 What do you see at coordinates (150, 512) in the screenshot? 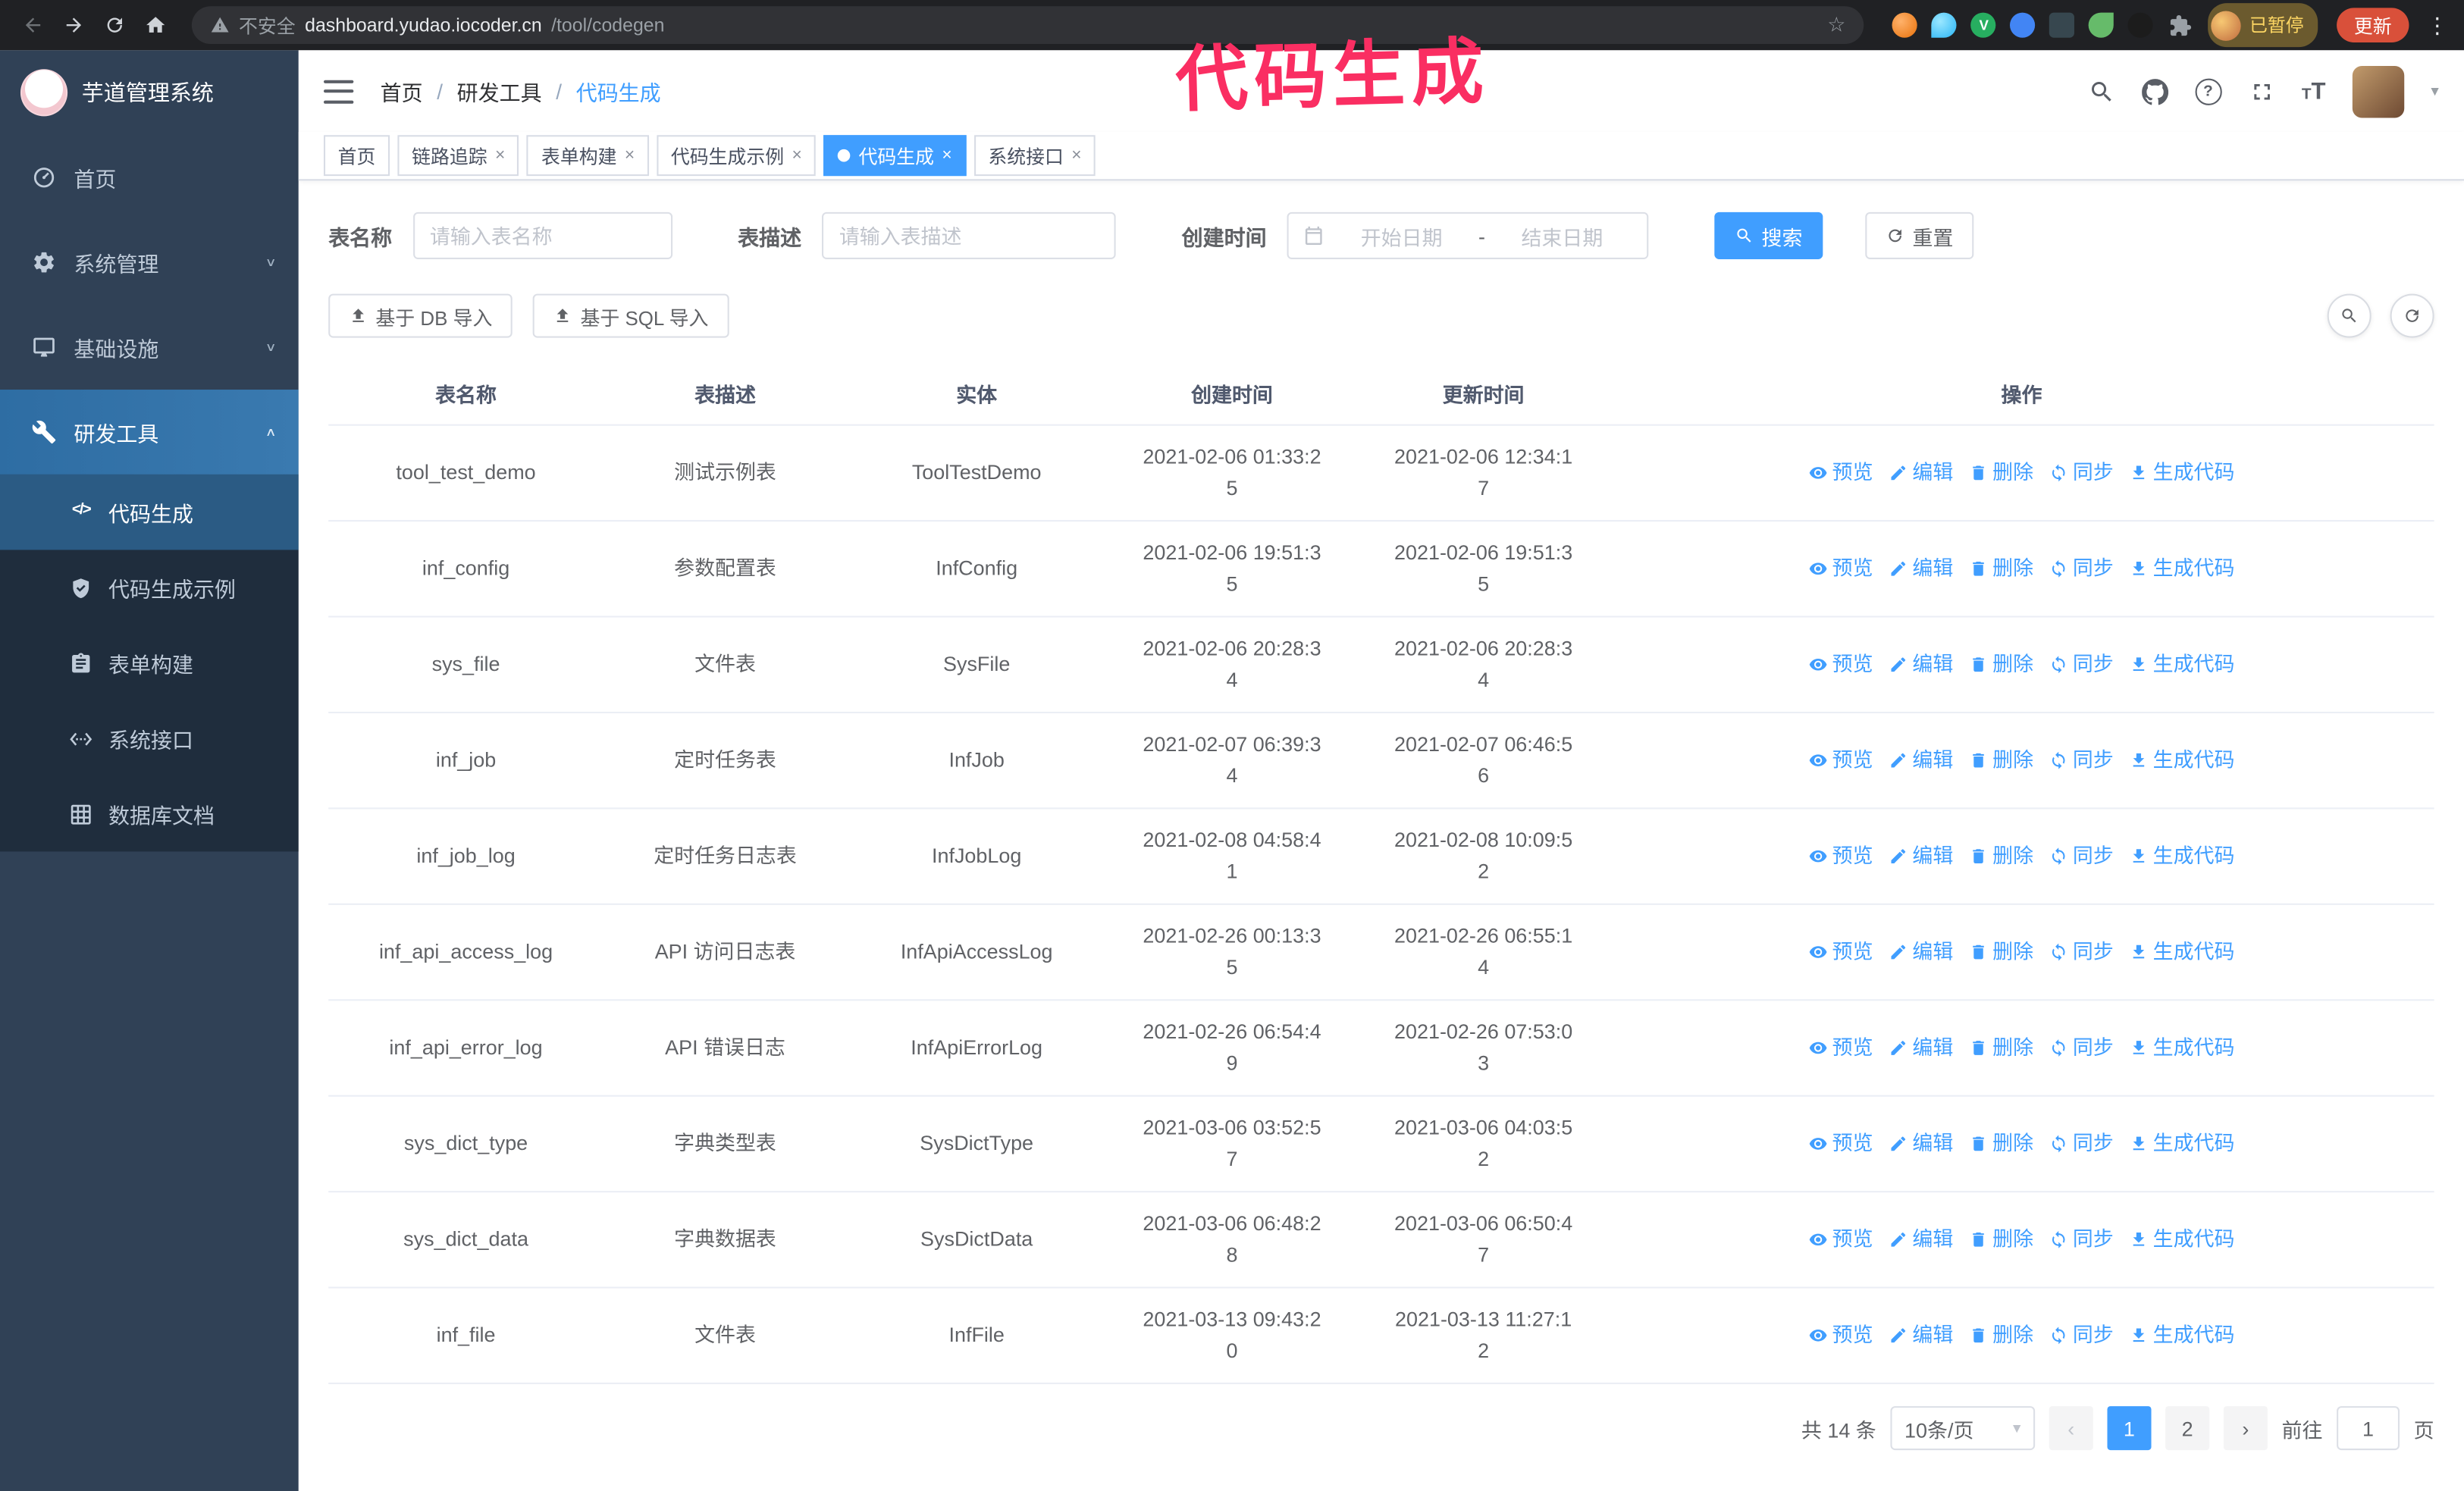
I see `submenu-item-codegen: </> 代码生成` at bounding box center [150, 512].